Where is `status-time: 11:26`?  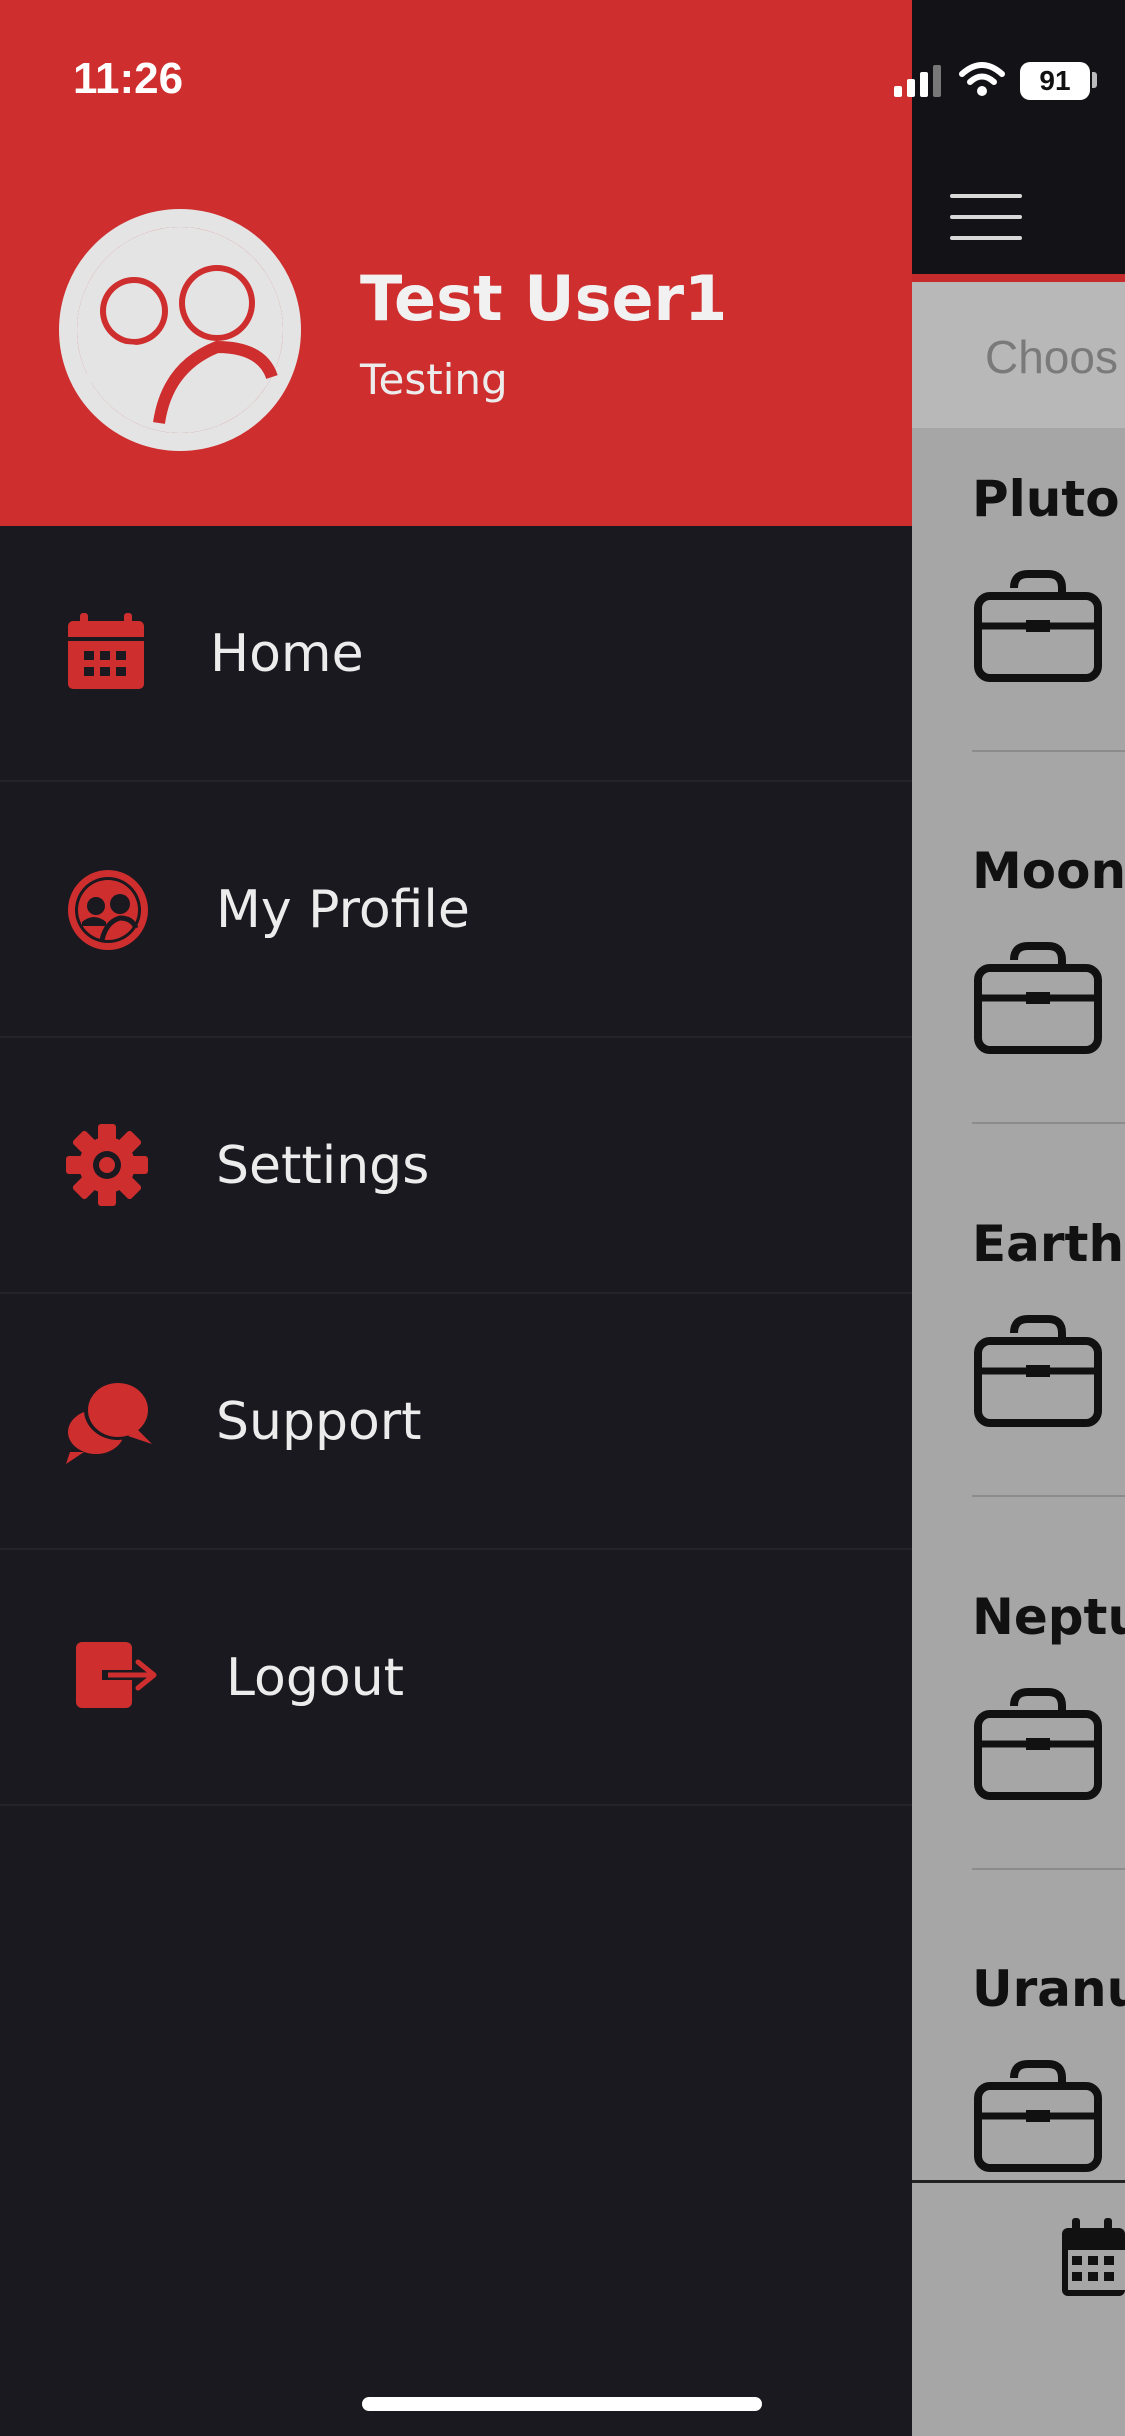 status-time: 11:26 is located at coordinates (128, 78).